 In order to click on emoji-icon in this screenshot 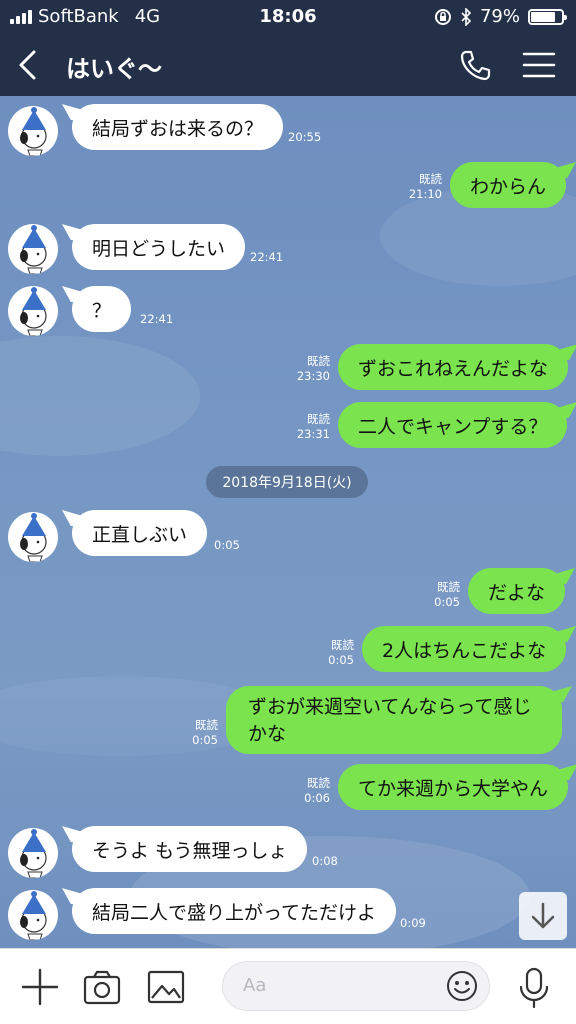, I will do `click(462, 986)`.